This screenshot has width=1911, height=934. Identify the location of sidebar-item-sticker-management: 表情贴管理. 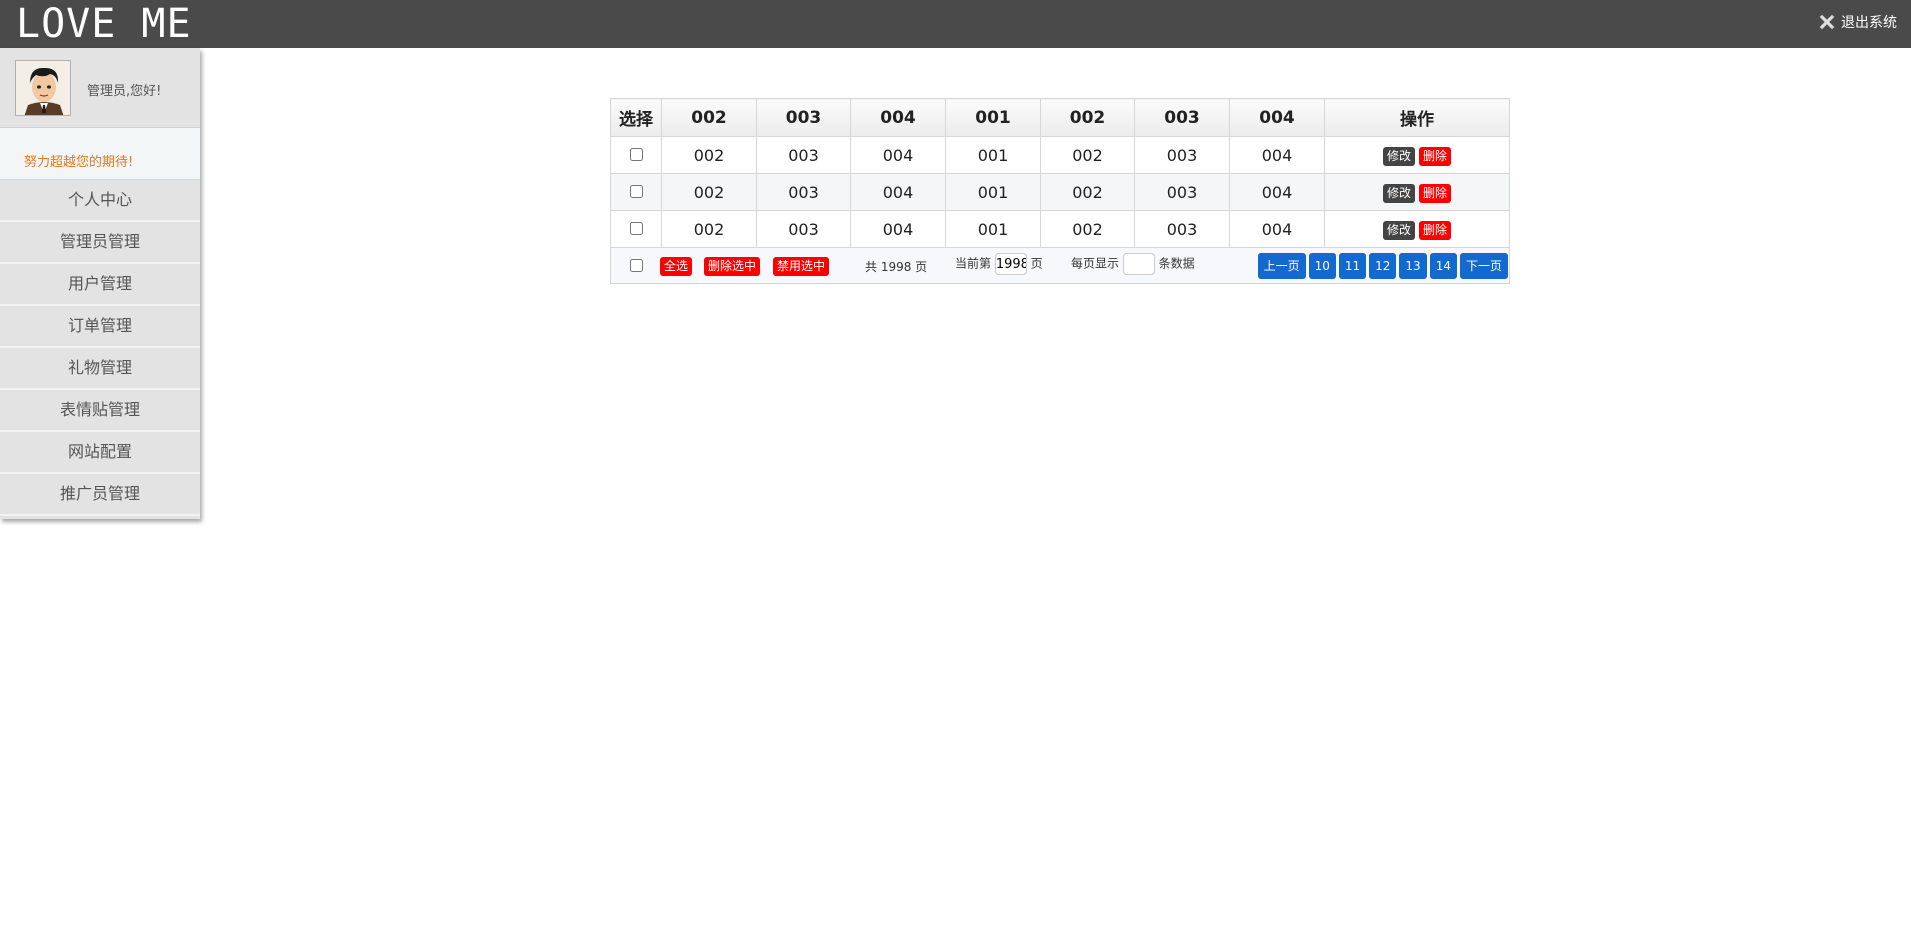
(100, 411).